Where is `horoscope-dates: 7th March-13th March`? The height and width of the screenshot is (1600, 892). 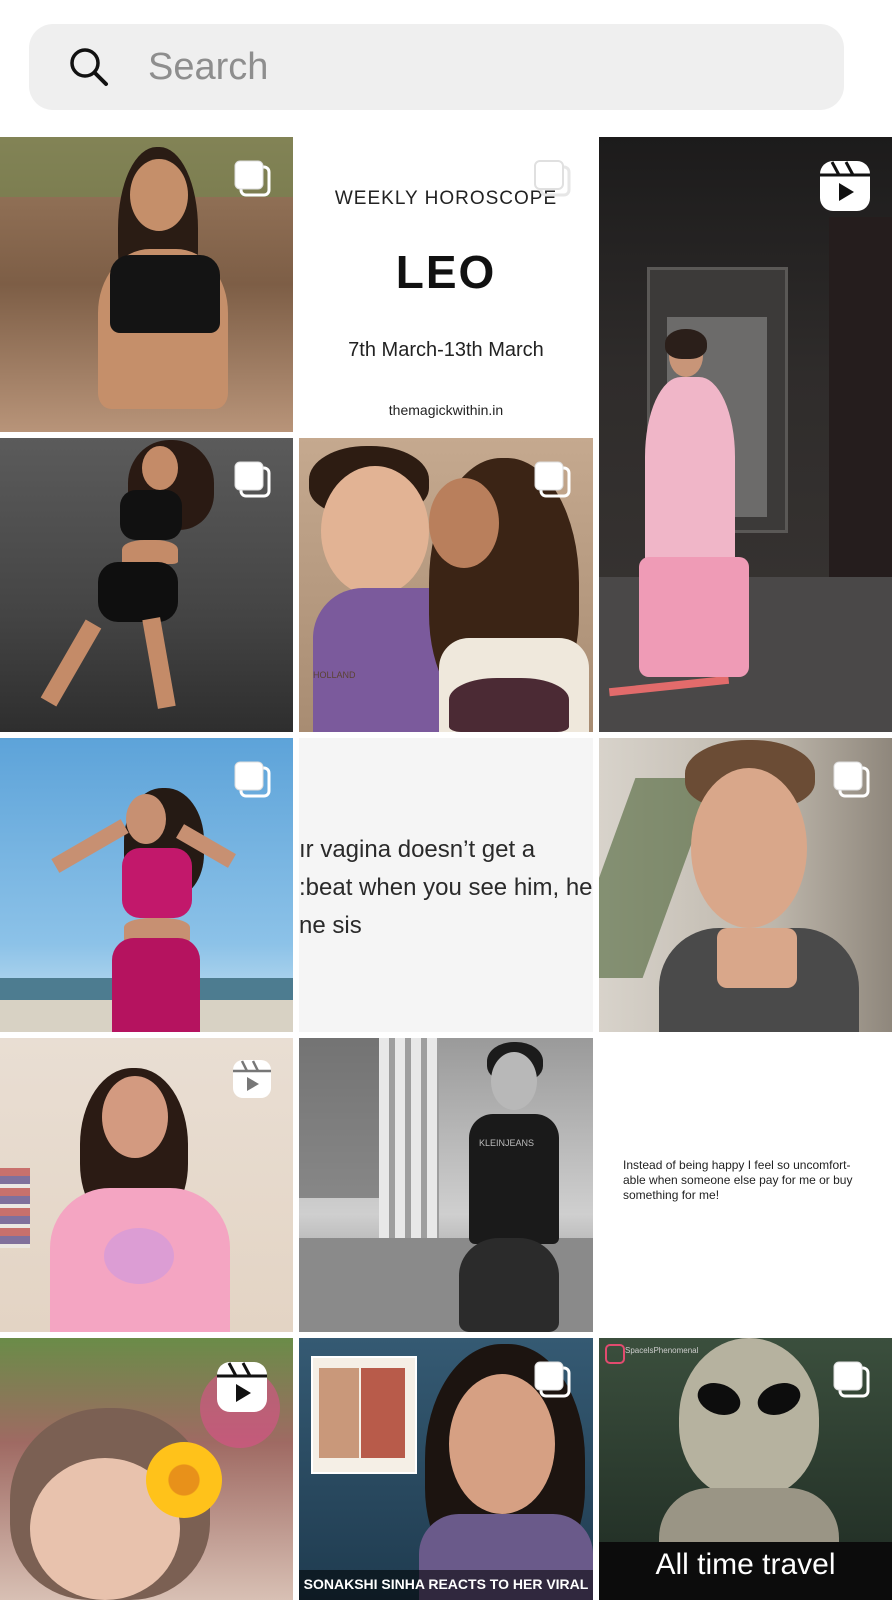 horoscope-dates: 7th March-13th March is located at coordinates (446, 350).